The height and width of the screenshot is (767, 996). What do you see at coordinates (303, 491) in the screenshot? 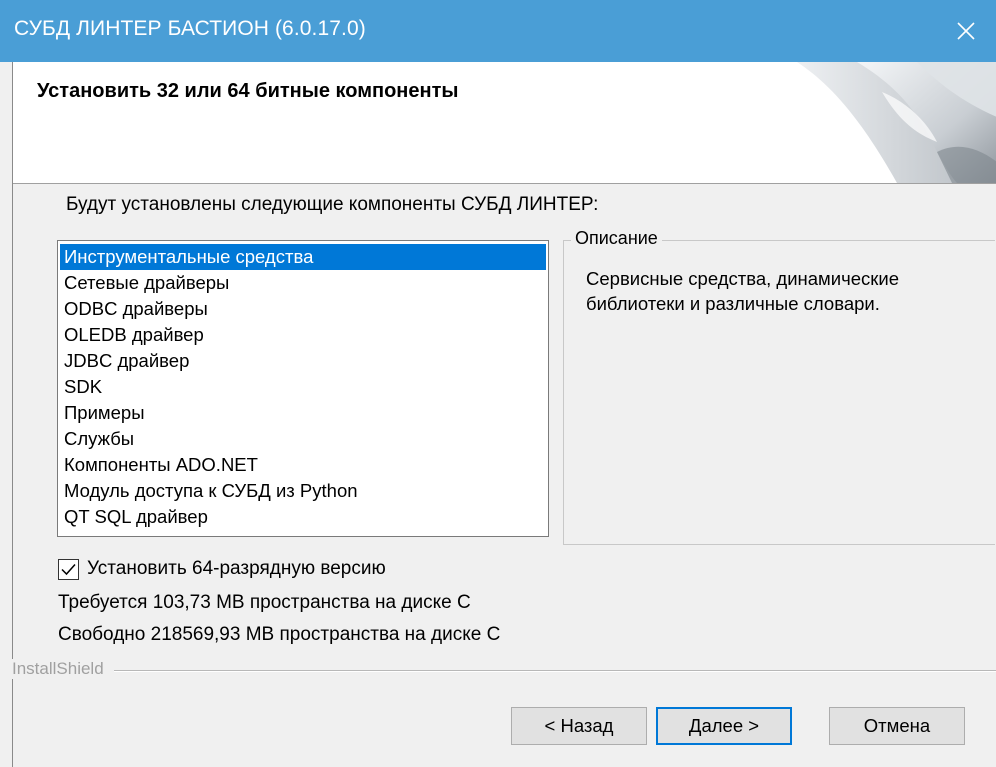
I see `list-item: Модуль доступа к СУБД из Python` at bounding box center [303, 491].